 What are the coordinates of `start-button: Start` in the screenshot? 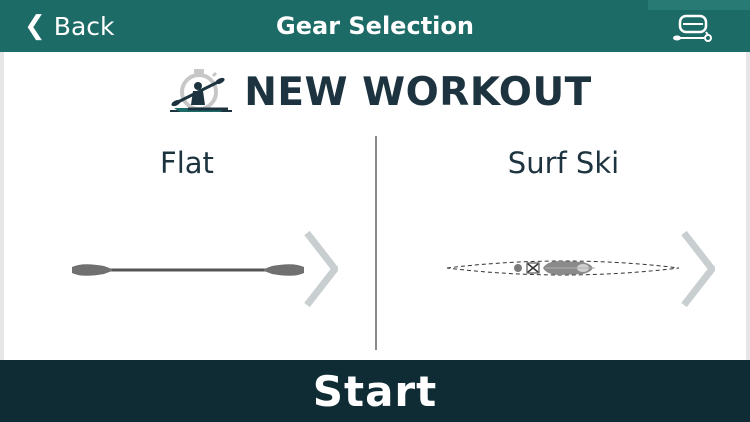 It's located at (375, 391).